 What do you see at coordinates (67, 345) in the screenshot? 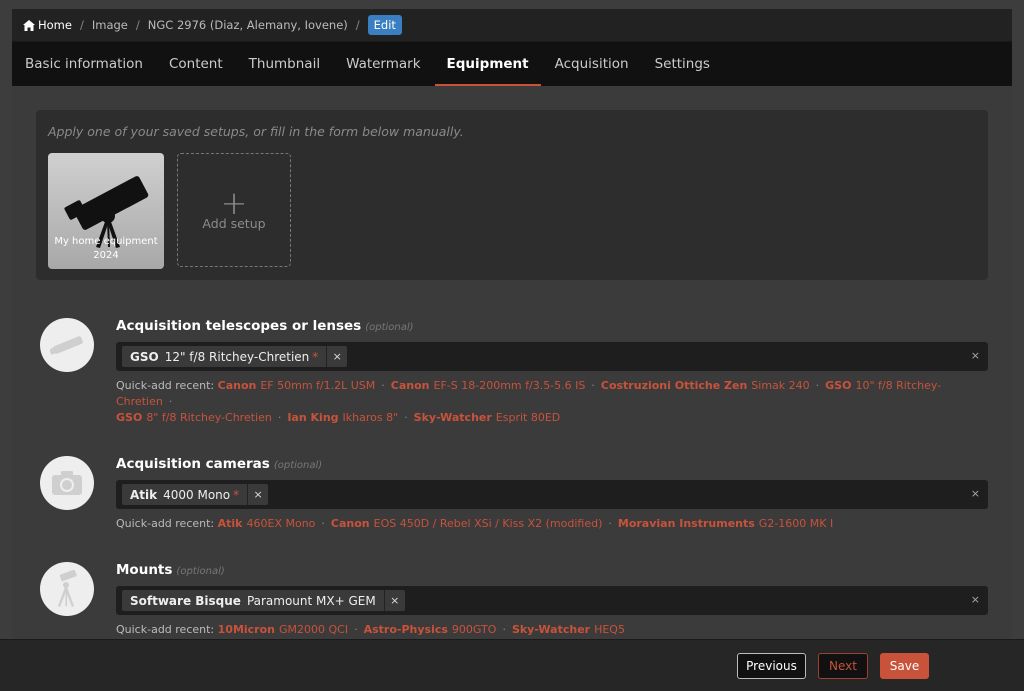
I see `telescope-icon` at bounding box center [67, 345].